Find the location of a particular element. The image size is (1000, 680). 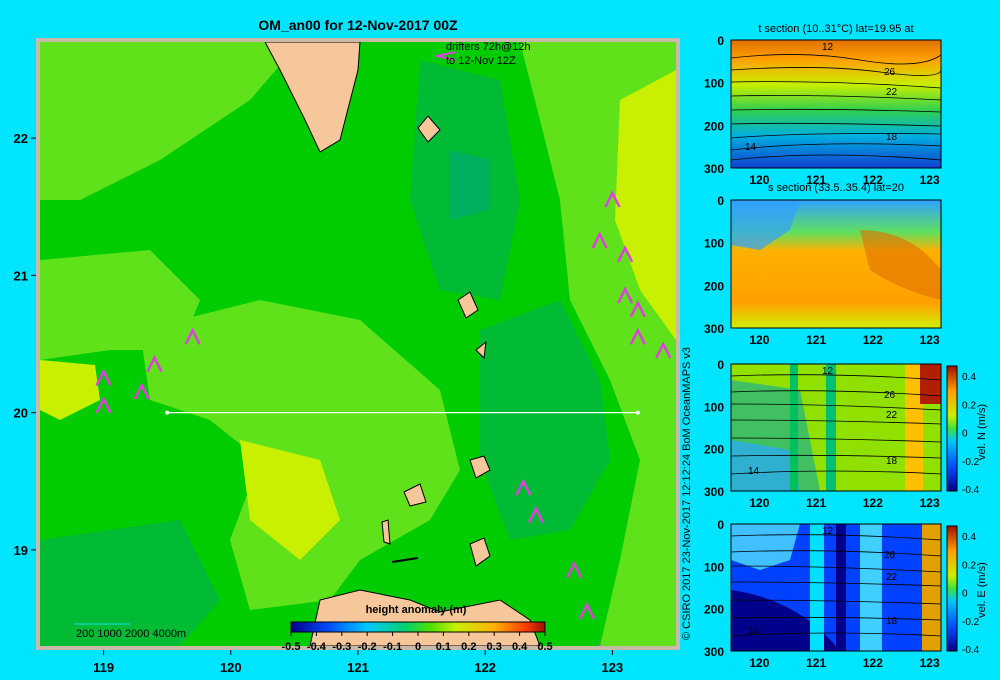

vn-section-northward-strong is located at coordinates (930, 384).